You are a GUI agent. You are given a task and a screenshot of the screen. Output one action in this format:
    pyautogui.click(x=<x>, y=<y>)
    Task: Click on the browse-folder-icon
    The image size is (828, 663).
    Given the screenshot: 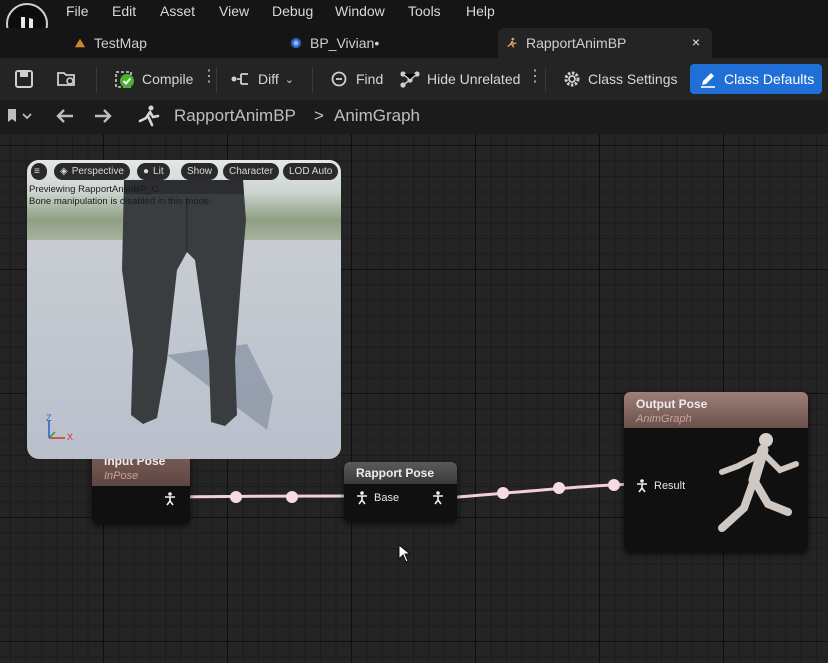 What is the action you would take?
    pyautogui.click(x=66, y=79)
    